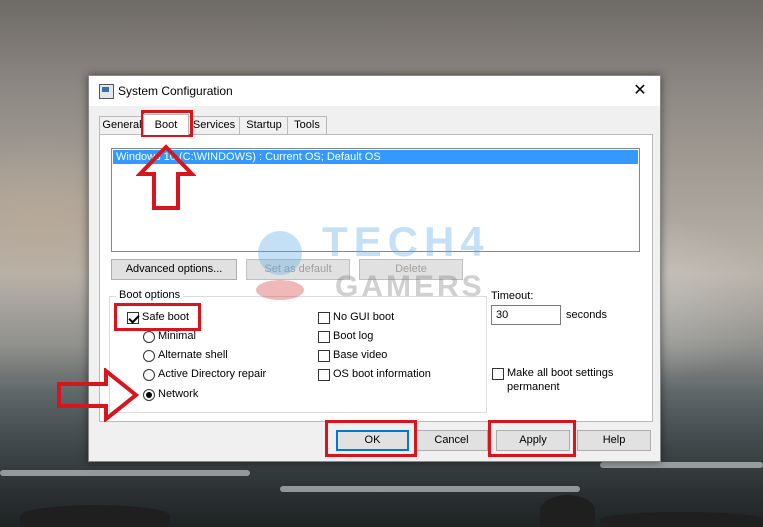 The height and width of the screenshot is (527, 763). Describe the element at coordinates (122, 125) in the screenshot. I see `tab-general: General` at that location.